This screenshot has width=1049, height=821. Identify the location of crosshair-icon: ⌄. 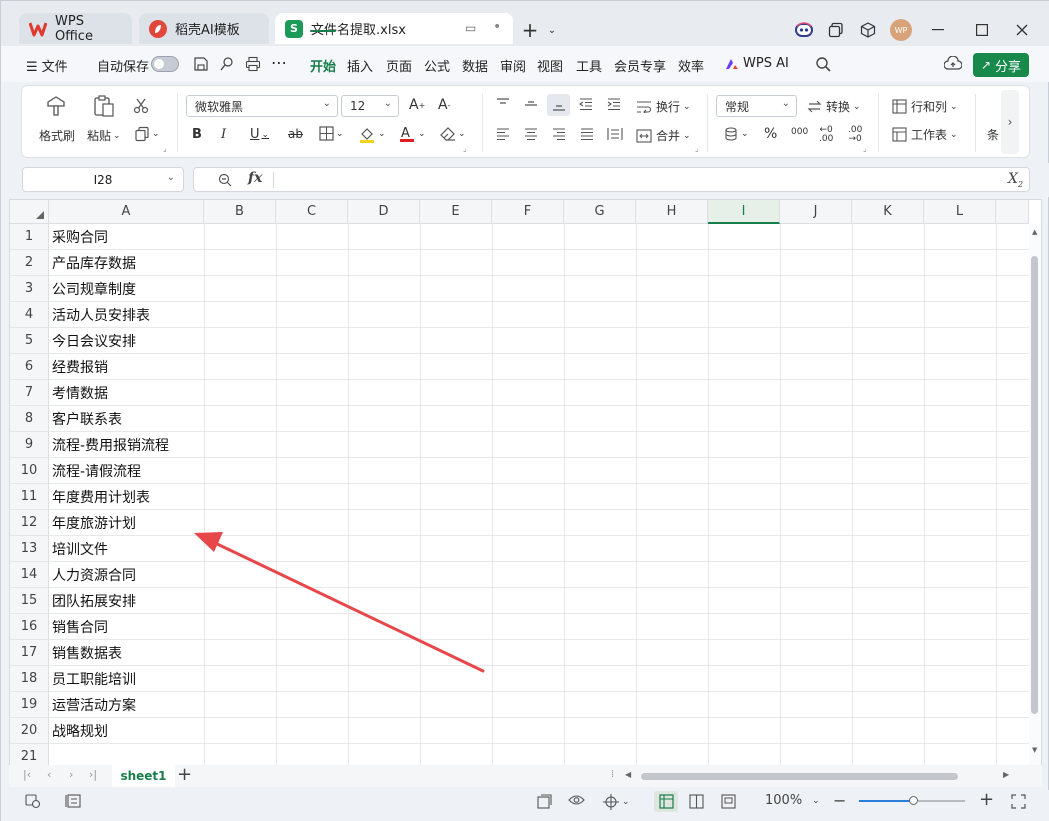
(616, 802).